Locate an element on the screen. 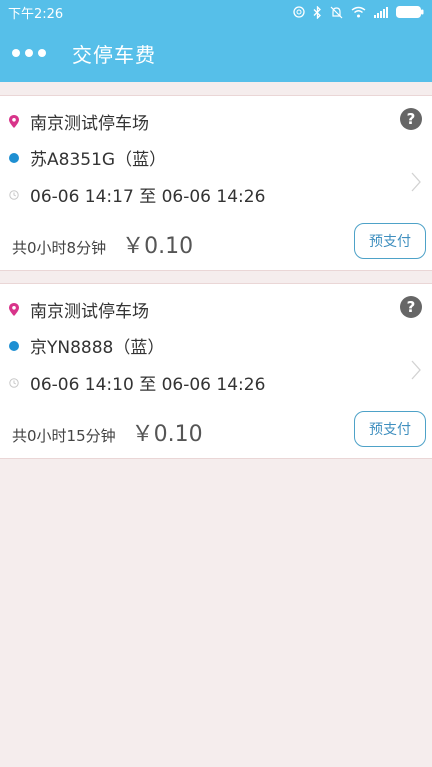 The width and height of the screenshot is (432, 767). battery-icon is located at coordinates (410, 12).